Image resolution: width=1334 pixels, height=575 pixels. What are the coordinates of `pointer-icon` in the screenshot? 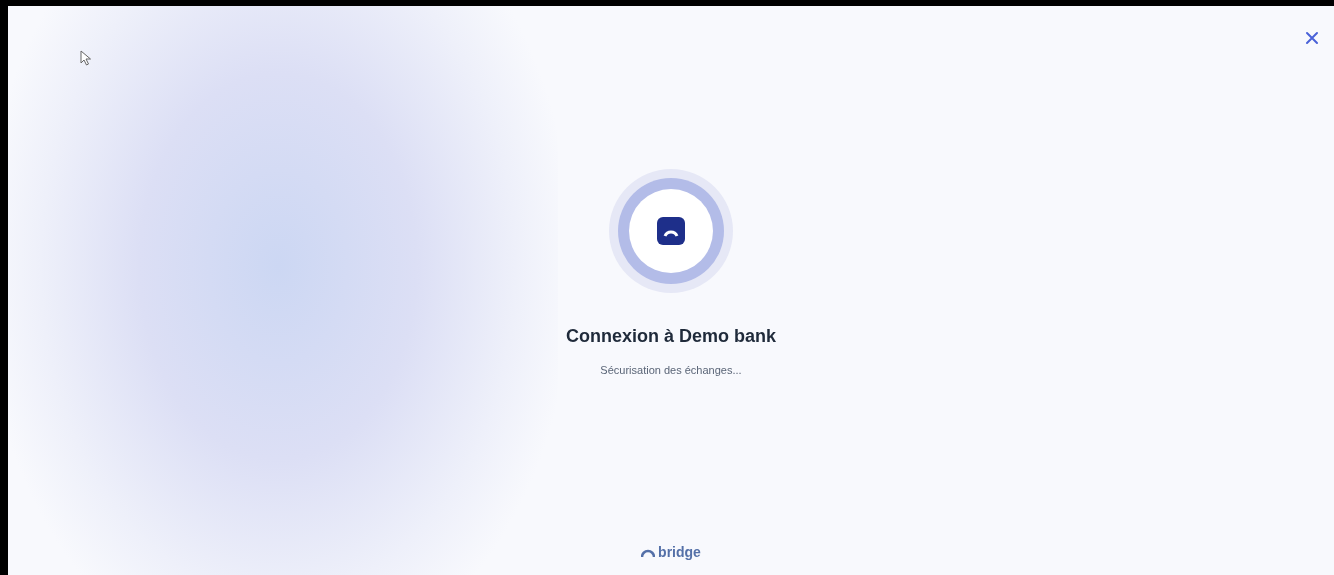 It's located at (86, 58).